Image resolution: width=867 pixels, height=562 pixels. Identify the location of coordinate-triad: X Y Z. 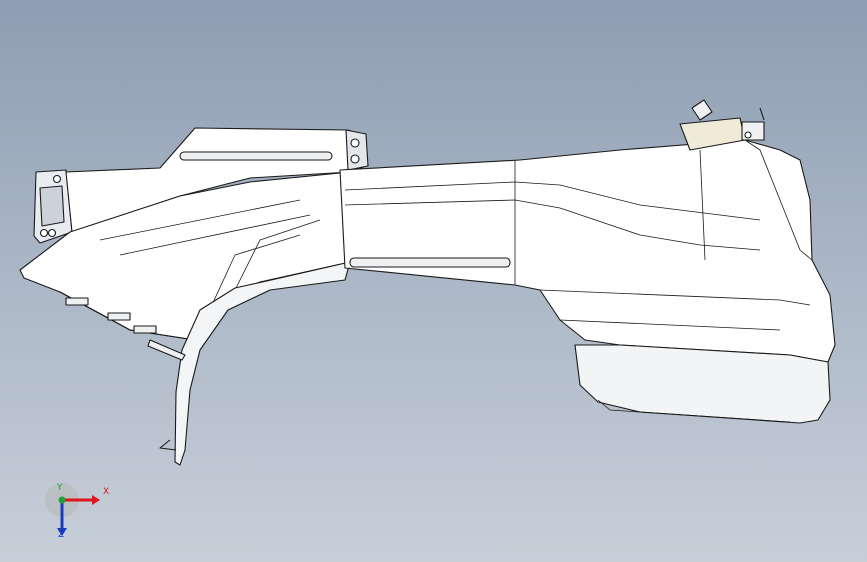
(80, 513).